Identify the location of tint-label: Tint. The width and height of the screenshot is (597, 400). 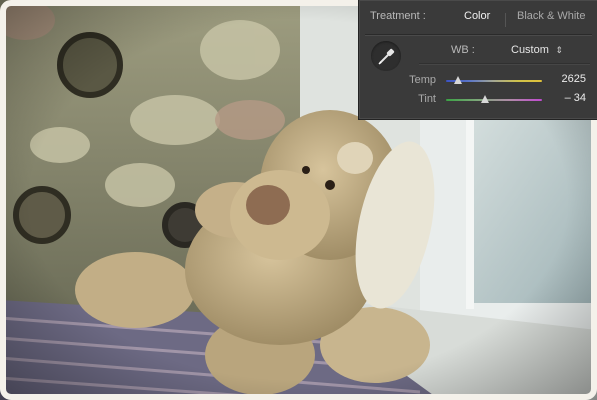
(427, 99).